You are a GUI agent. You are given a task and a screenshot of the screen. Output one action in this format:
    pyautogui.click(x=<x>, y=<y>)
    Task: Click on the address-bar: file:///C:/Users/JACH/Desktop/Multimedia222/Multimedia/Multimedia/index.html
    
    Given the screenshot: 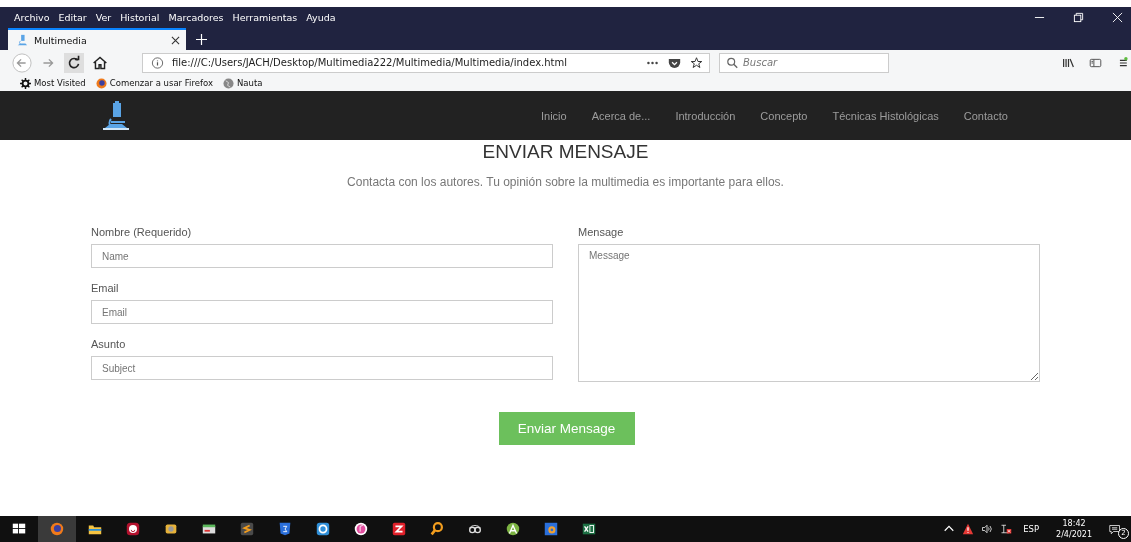 What is the action you would take?
    pyautogui.click(x=426, y=62)
    